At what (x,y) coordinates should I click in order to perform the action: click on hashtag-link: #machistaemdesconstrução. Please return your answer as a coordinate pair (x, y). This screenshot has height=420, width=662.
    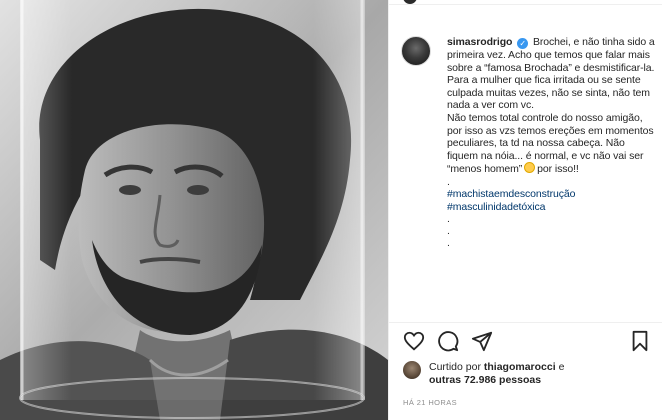
    Looking at the image, I should click on (552, 194).